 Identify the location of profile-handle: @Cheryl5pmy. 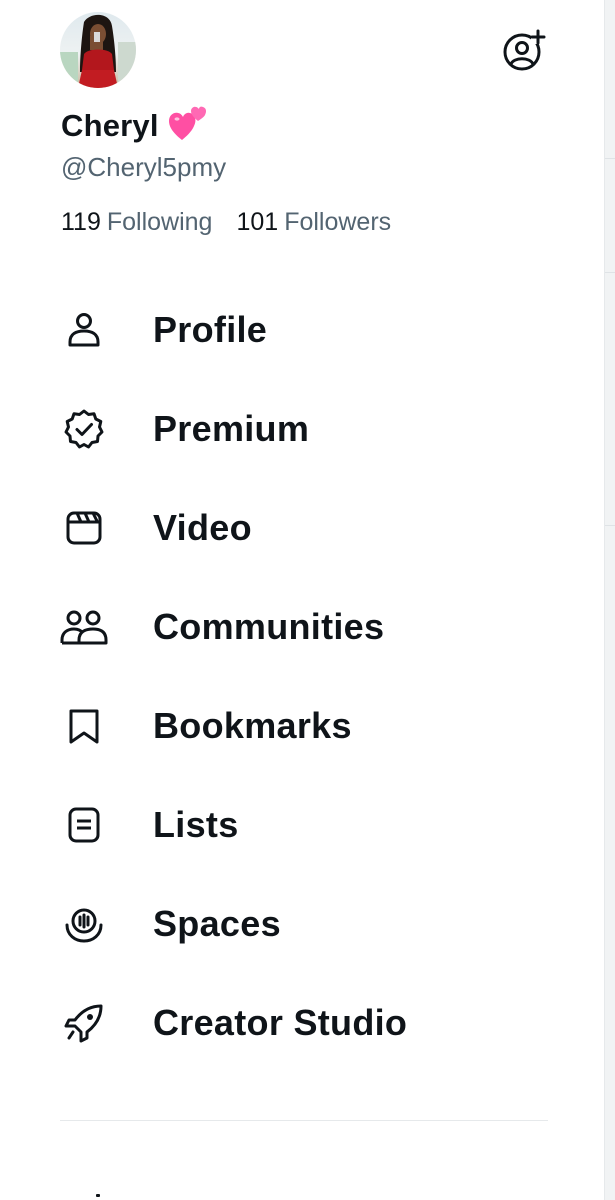
(144, 167).